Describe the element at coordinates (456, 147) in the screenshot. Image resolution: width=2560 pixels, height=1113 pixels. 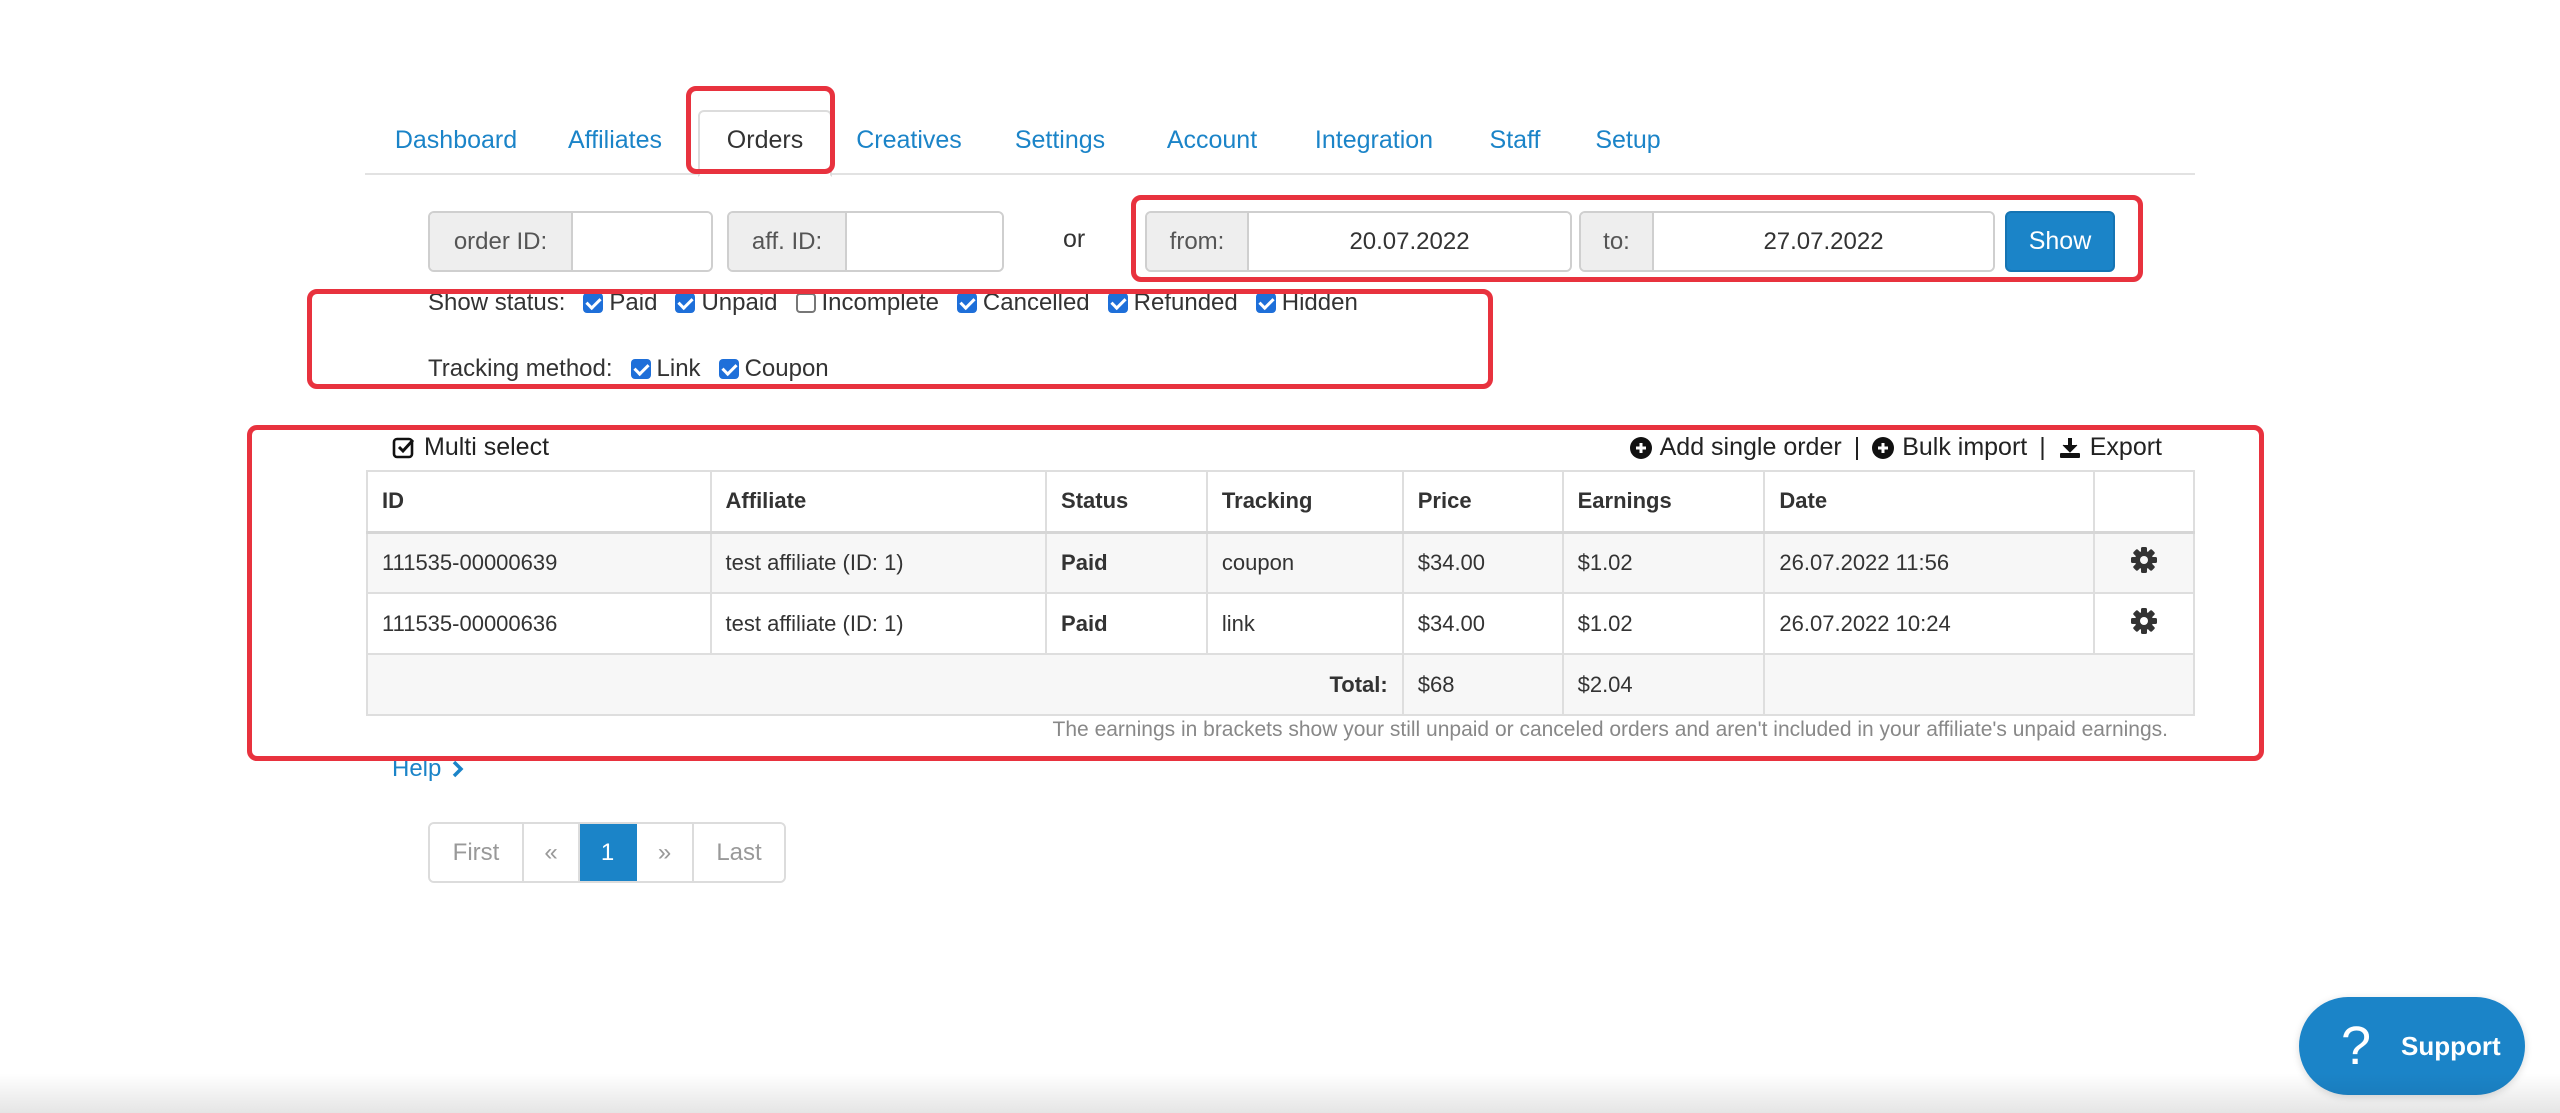
I see `tab-dashboard: Dashboard` at that location.